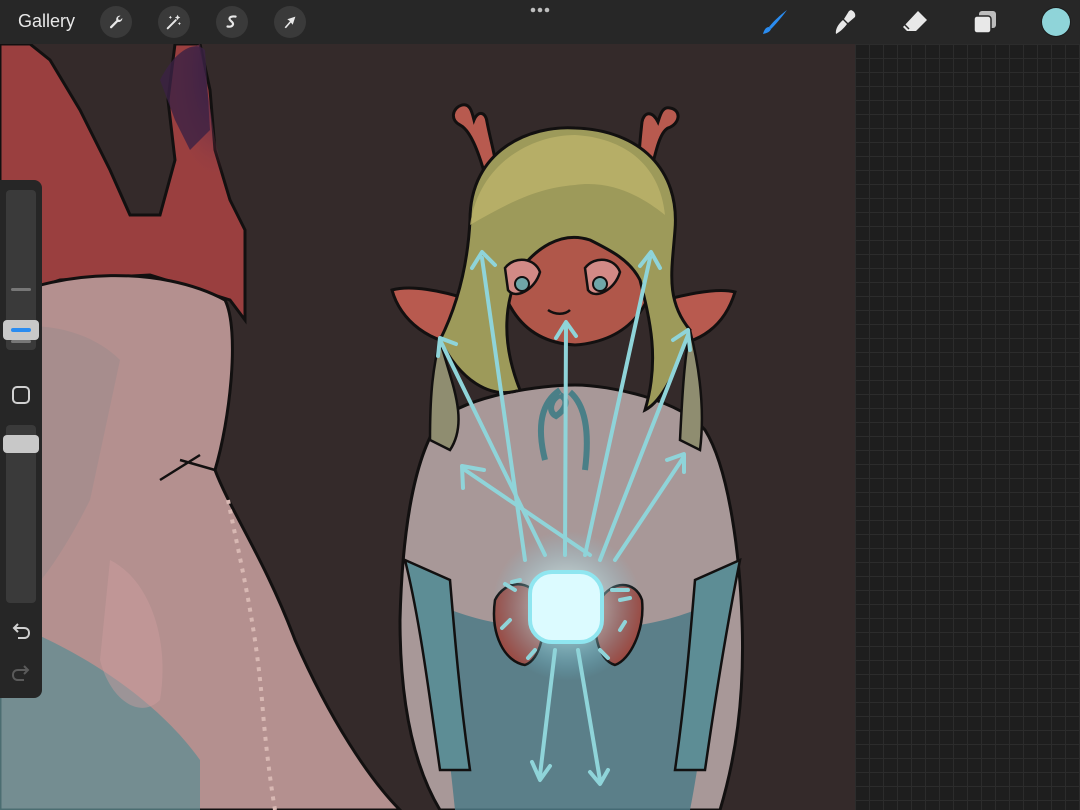 The height and width of the screenshot is (810, 1080). What do you see at coordinates (985, 22) in the screenshot?
I see `layers-icon` at bounding box center [985, 22].